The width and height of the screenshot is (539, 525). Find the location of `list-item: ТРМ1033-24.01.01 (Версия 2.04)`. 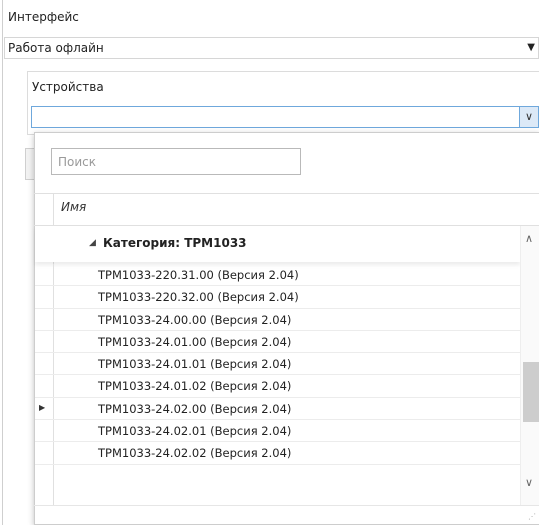

list-item: ТРМ1033-24.01.01 (Версия 2.04) is located at coordinates (277, 364).